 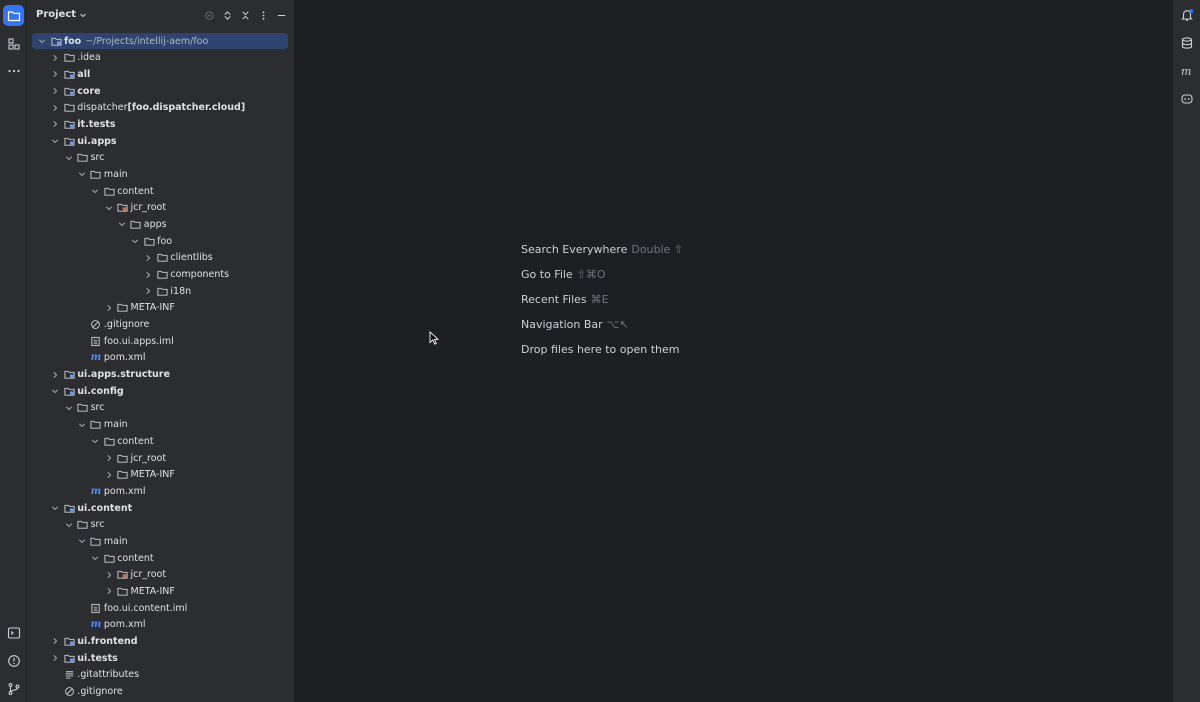 I want to click on tree-row: apps, so click(x=160, y=224).